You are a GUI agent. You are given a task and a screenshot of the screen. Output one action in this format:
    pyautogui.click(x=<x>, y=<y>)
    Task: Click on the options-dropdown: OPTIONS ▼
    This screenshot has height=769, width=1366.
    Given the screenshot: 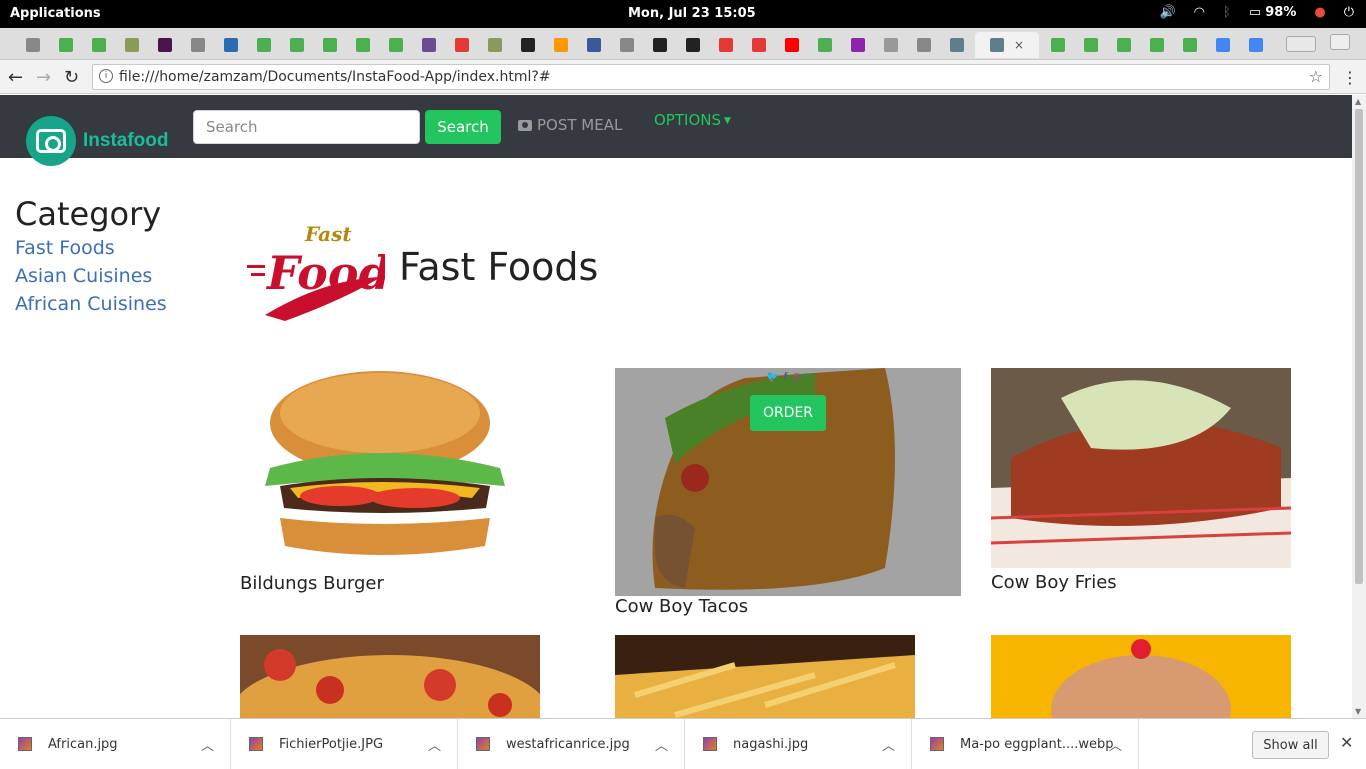 What is the action you would take?
    pyautogui.click(x=692, y=120)
    